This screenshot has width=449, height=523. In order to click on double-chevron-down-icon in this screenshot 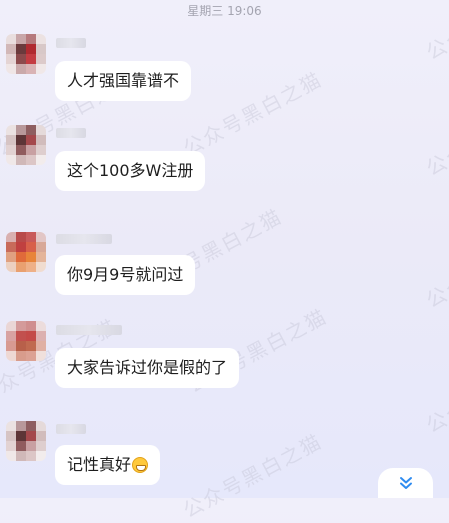, I will do `click(405, 483)`.